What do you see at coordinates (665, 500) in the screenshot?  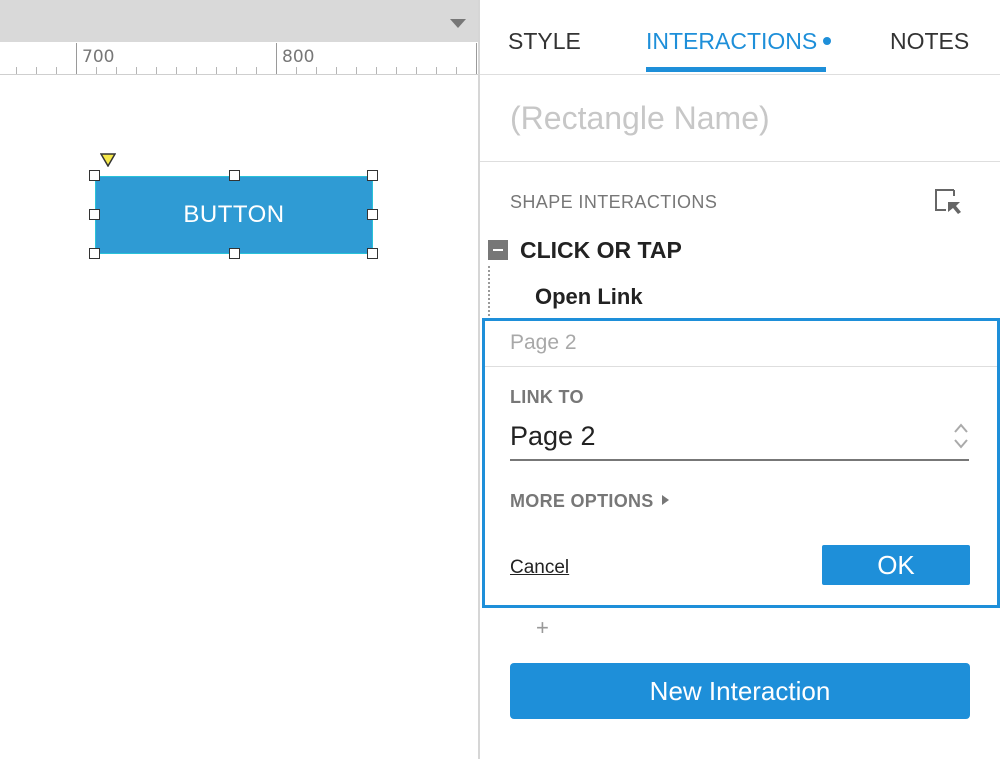 I see `disclosure-triangle-icon` at bounding box center [665, 500].